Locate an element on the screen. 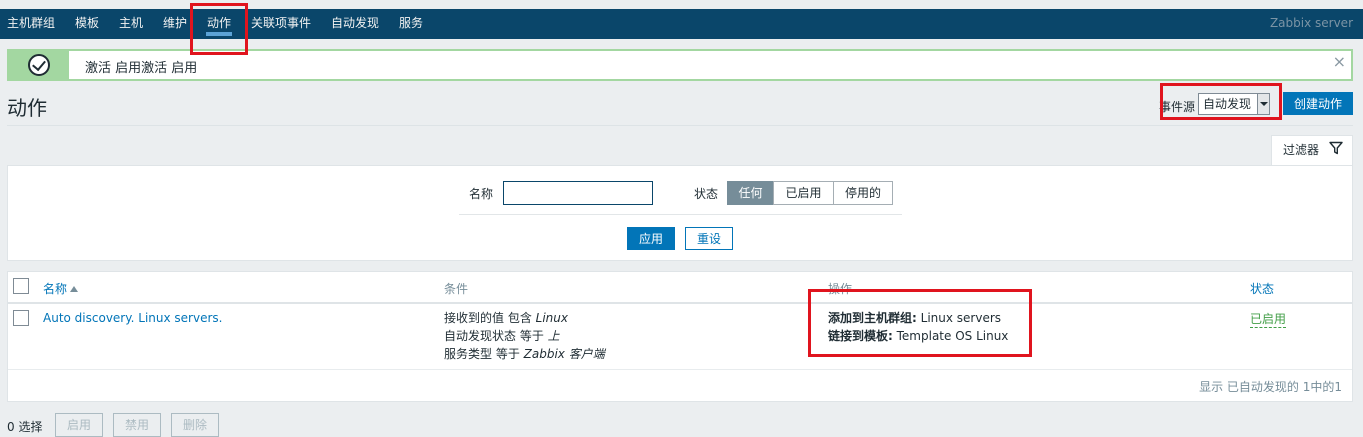 This screenshot has width=1363, height=437. status-option-enabled: 已启用 is located at coordinates (803, 193).